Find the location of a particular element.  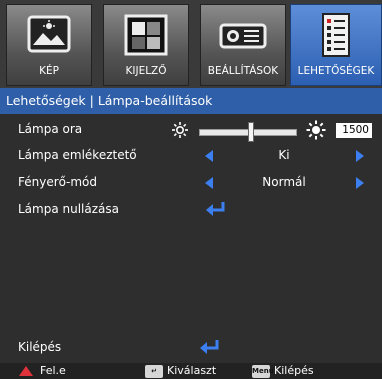

tab-kep: KÉP is located at coordinates (49, 45).